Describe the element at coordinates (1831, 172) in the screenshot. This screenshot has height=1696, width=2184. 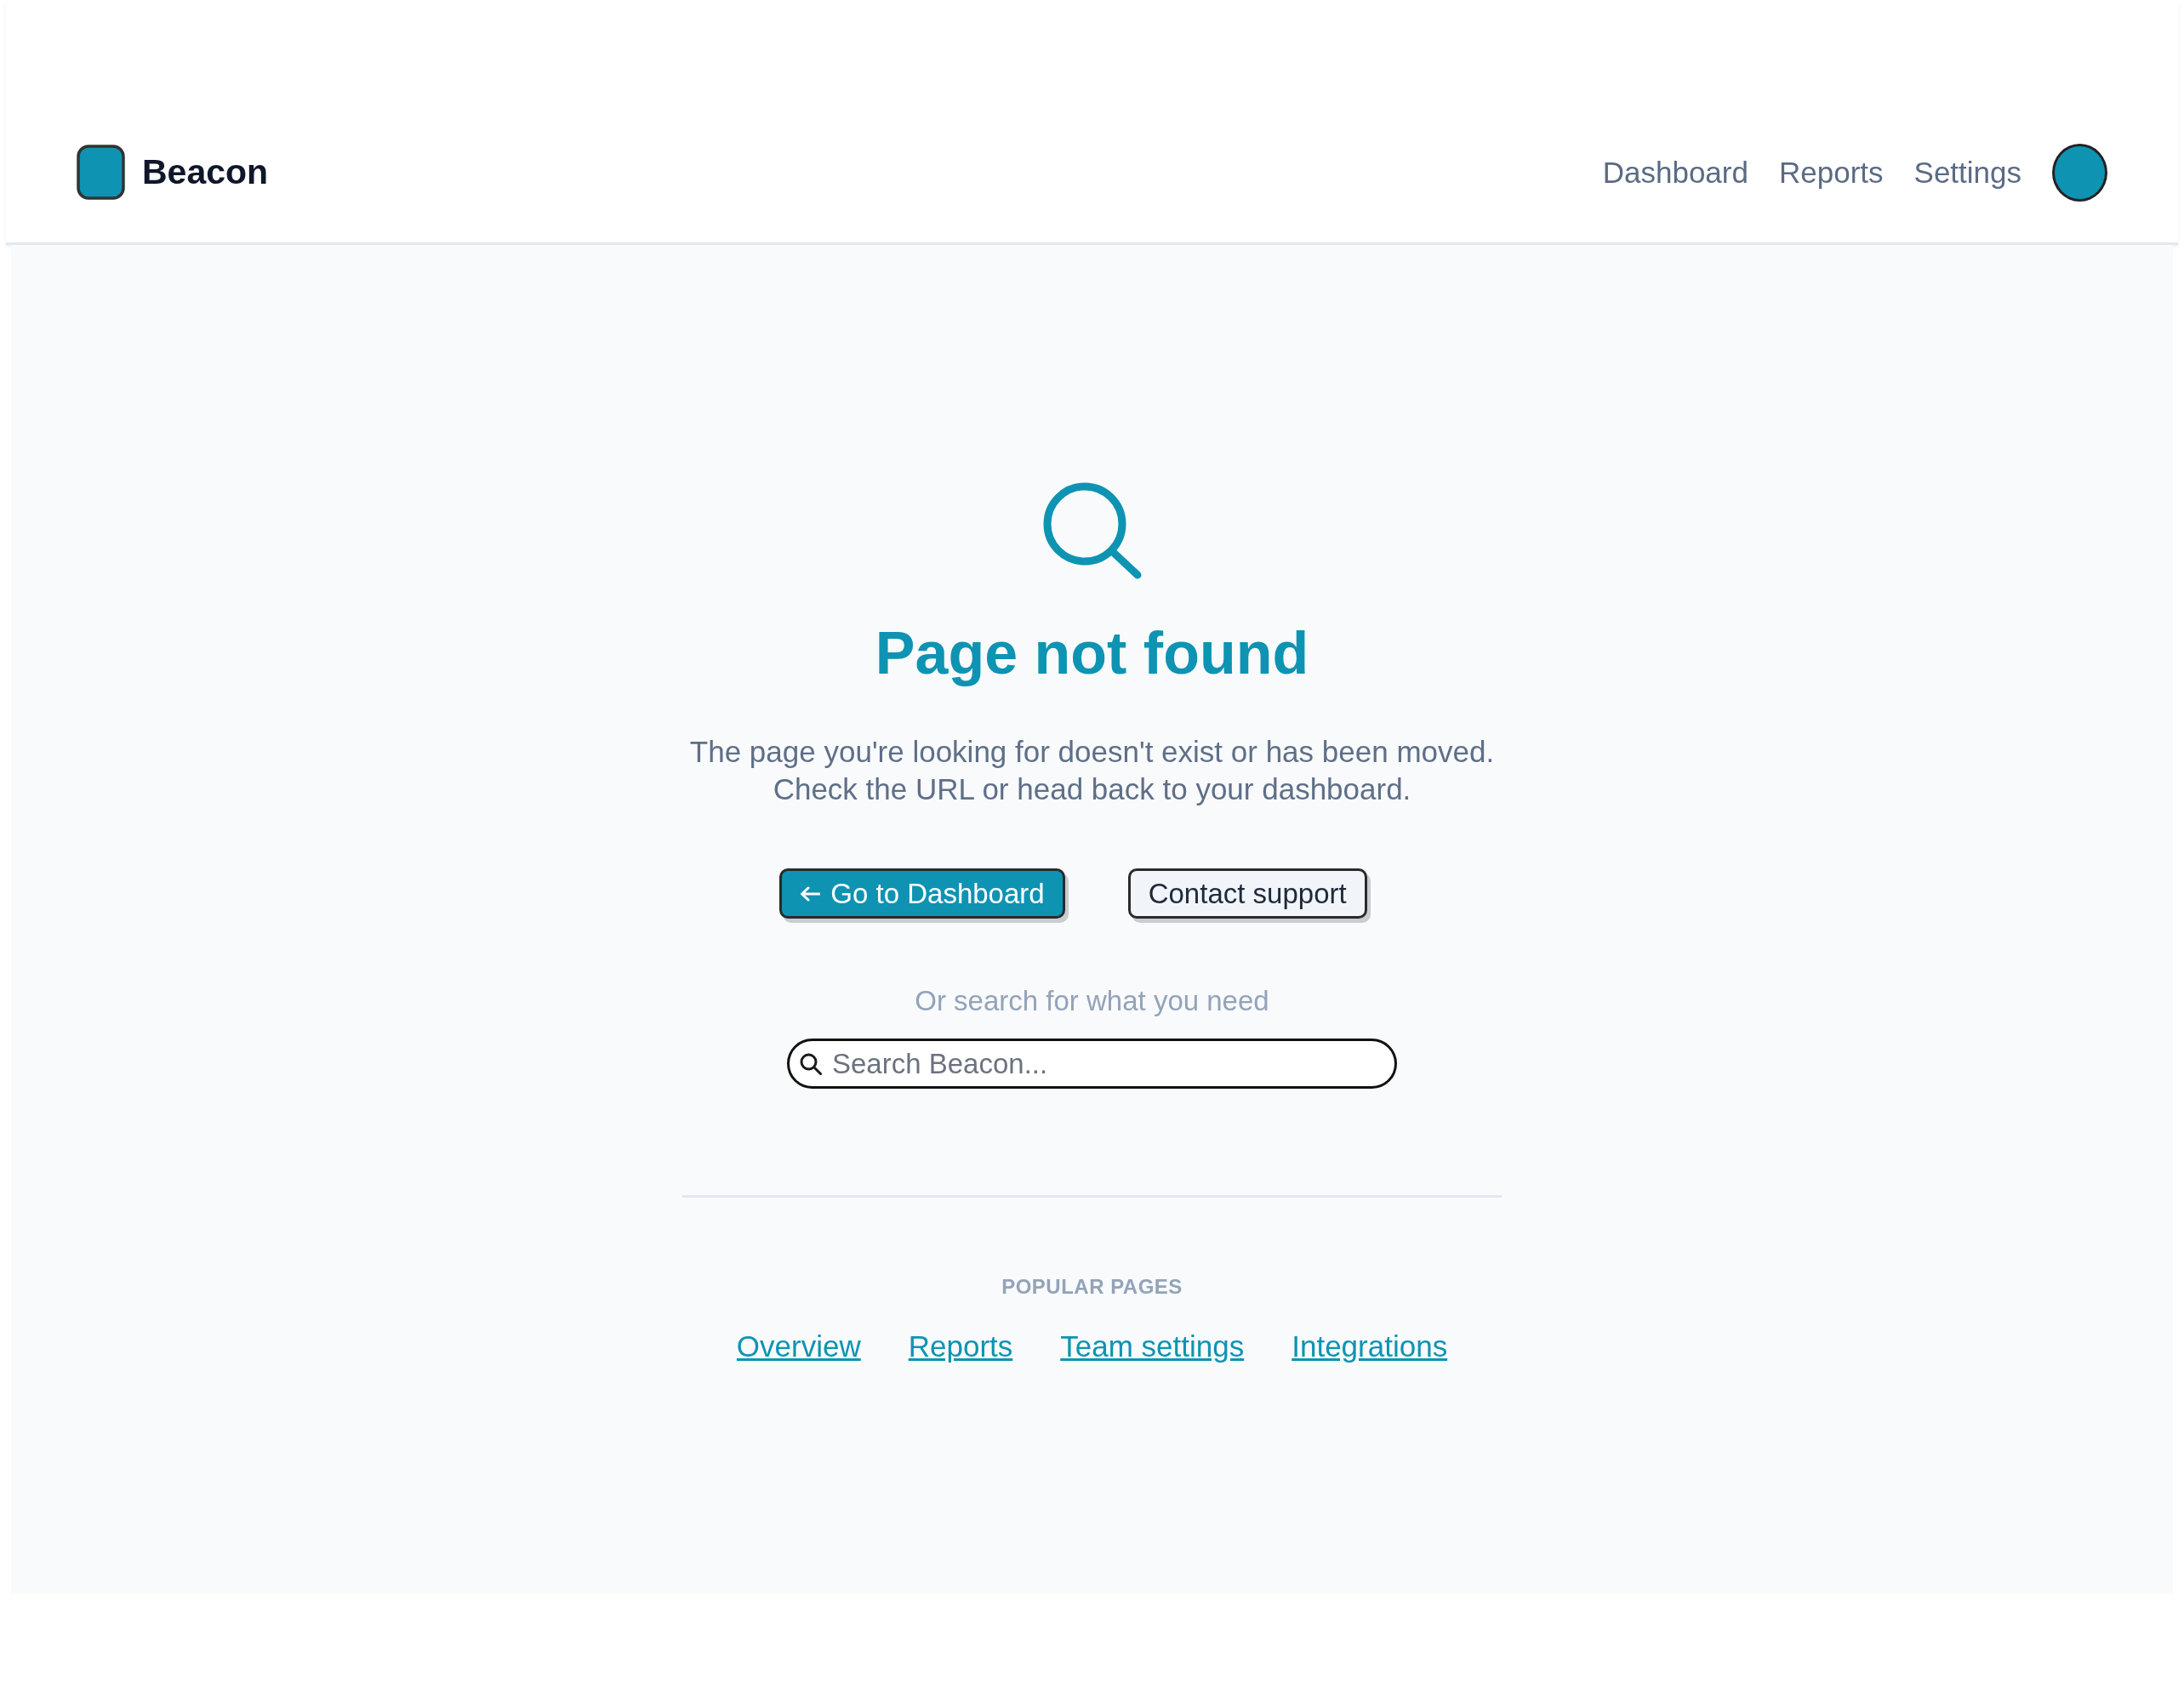
I see `nav-link: Reports` at that location.